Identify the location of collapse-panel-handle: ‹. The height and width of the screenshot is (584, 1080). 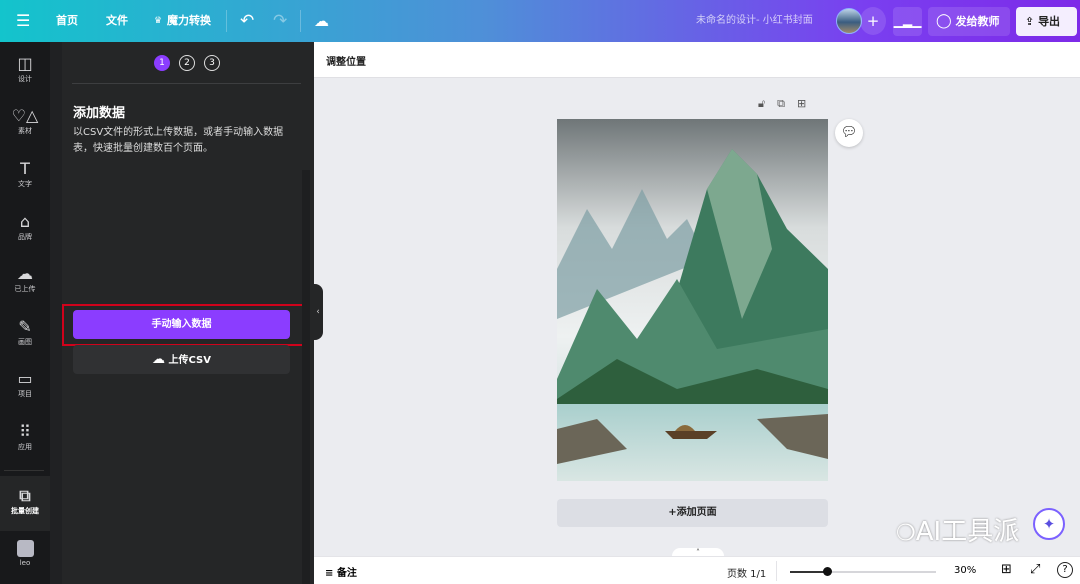
(318, 312).